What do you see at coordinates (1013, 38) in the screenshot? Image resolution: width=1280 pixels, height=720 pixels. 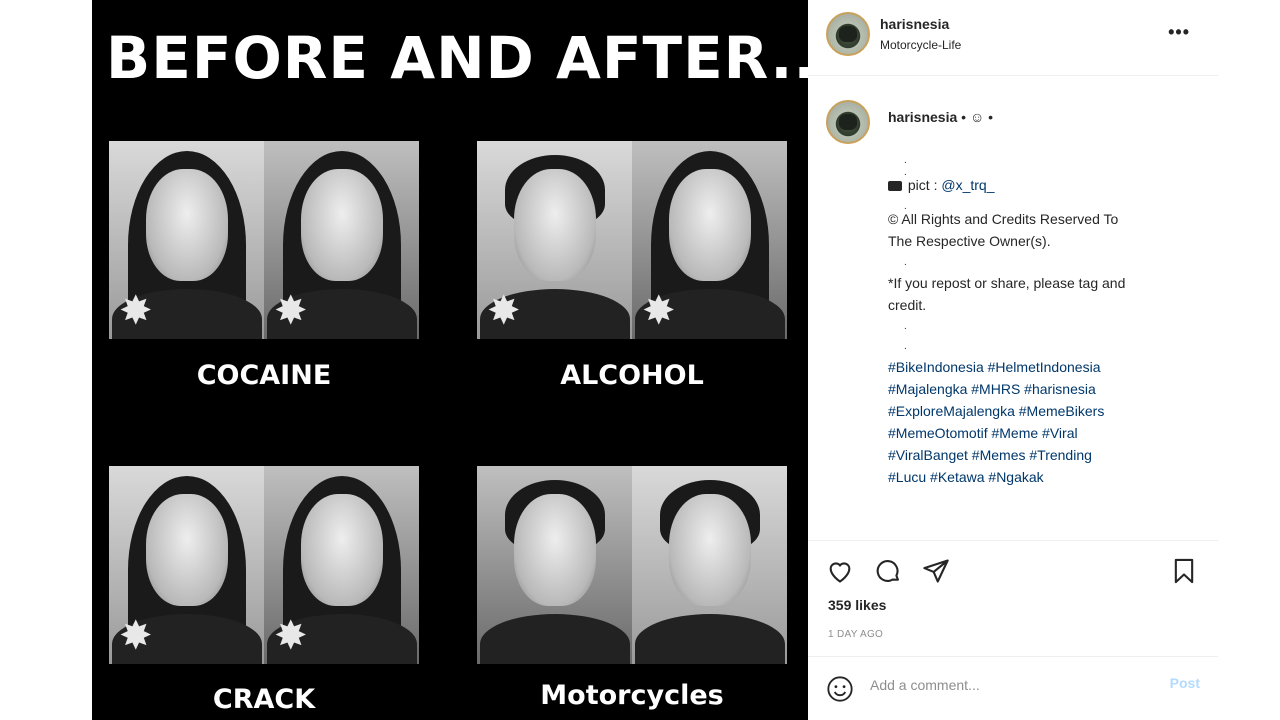 I see `post-header: harisnesia Motorcycle-Life •••` at bounding box center [1013, 38].